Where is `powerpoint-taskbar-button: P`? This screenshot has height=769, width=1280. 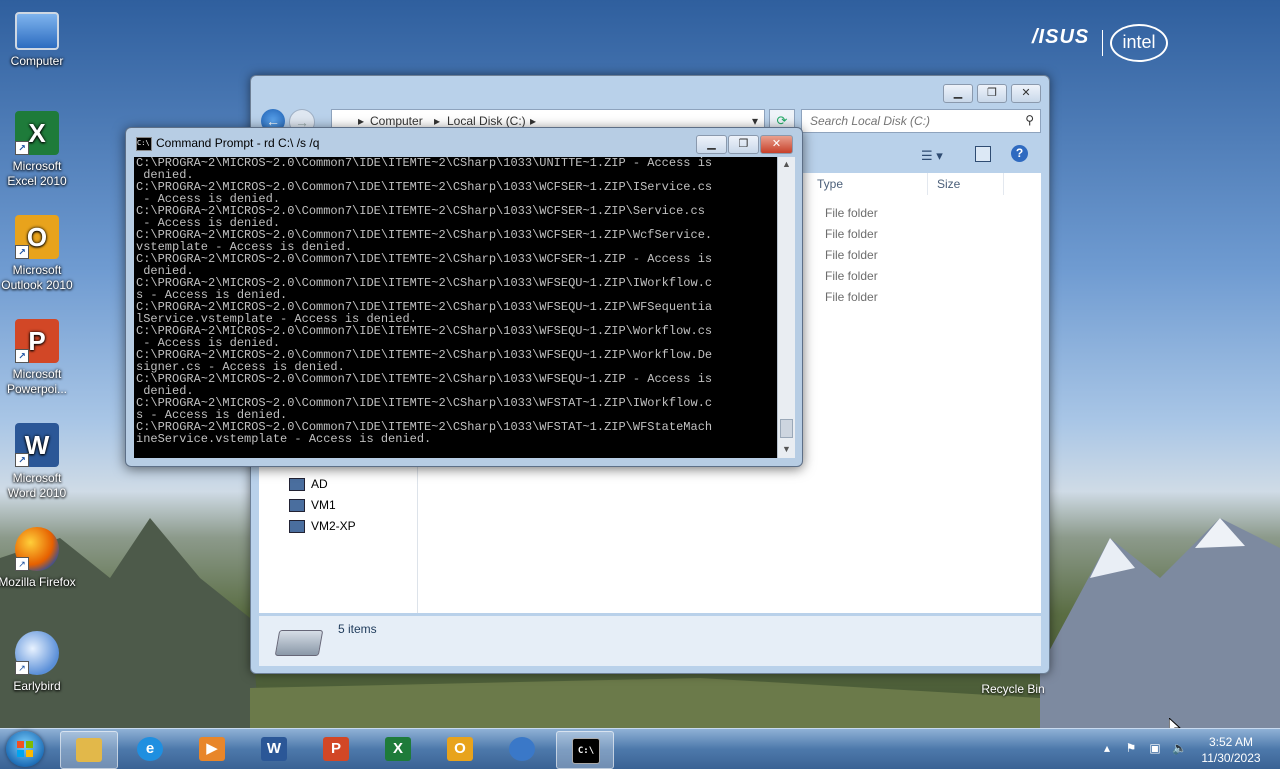
powerpoint-taskbar-button: P is located at coordinates (336, 749).